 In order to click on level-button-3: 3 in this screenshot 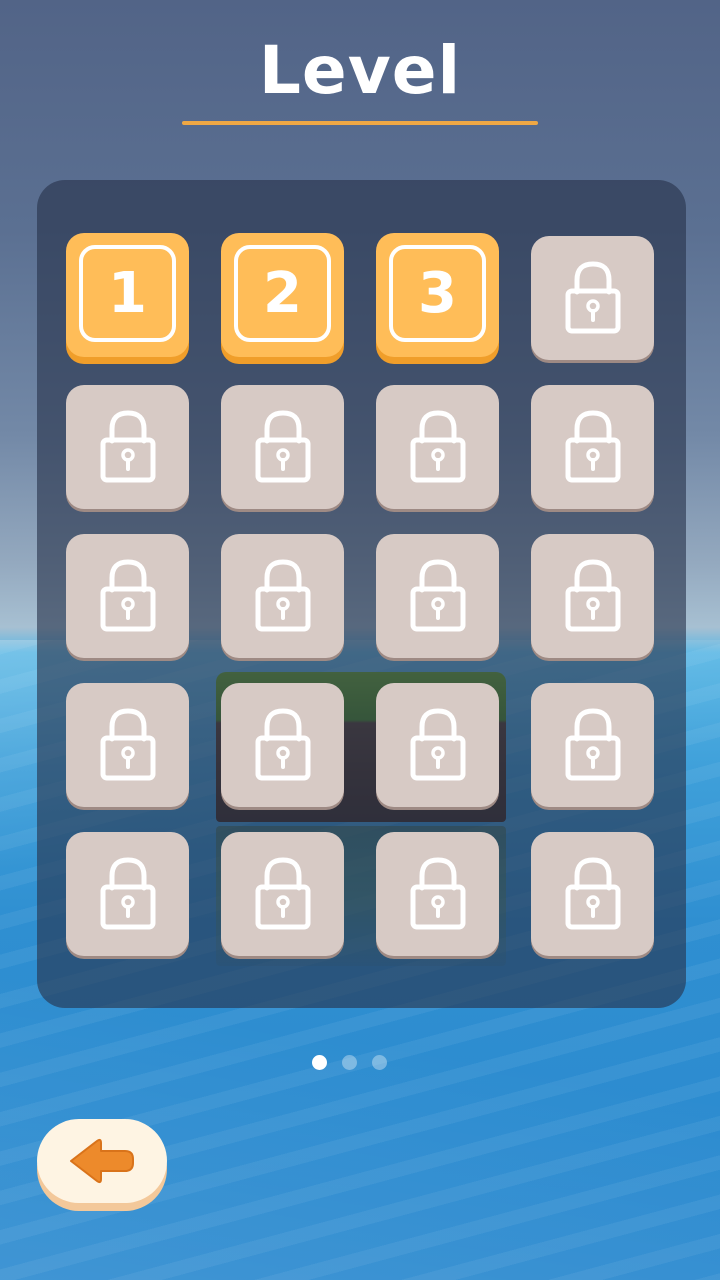, I will do `click(437, 295)`.